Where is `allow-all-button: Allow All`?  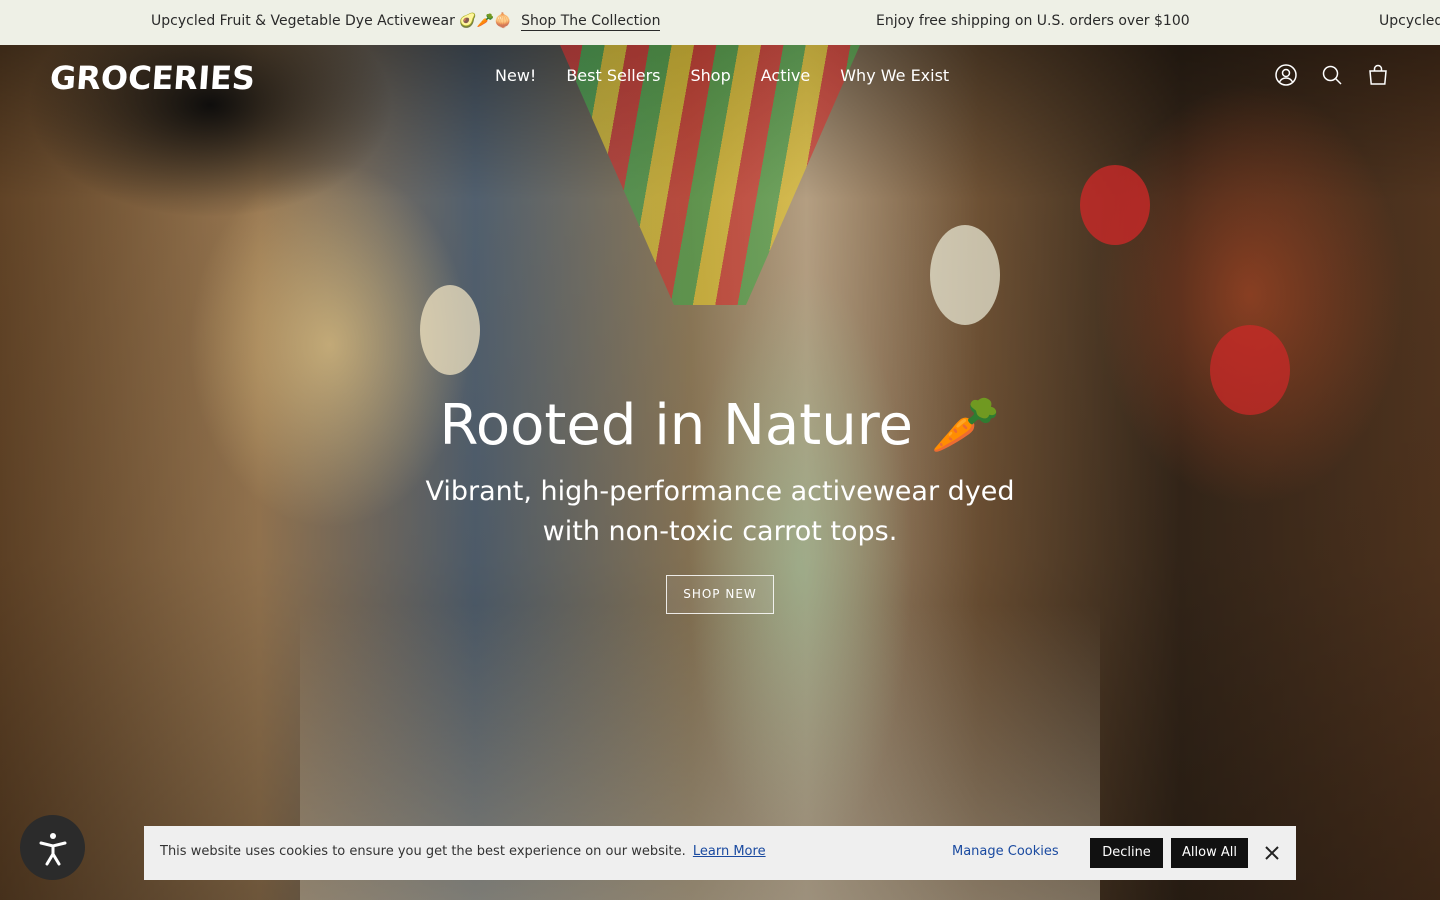 allow-all-button: Allow All is located at coordinates (1209, 853).